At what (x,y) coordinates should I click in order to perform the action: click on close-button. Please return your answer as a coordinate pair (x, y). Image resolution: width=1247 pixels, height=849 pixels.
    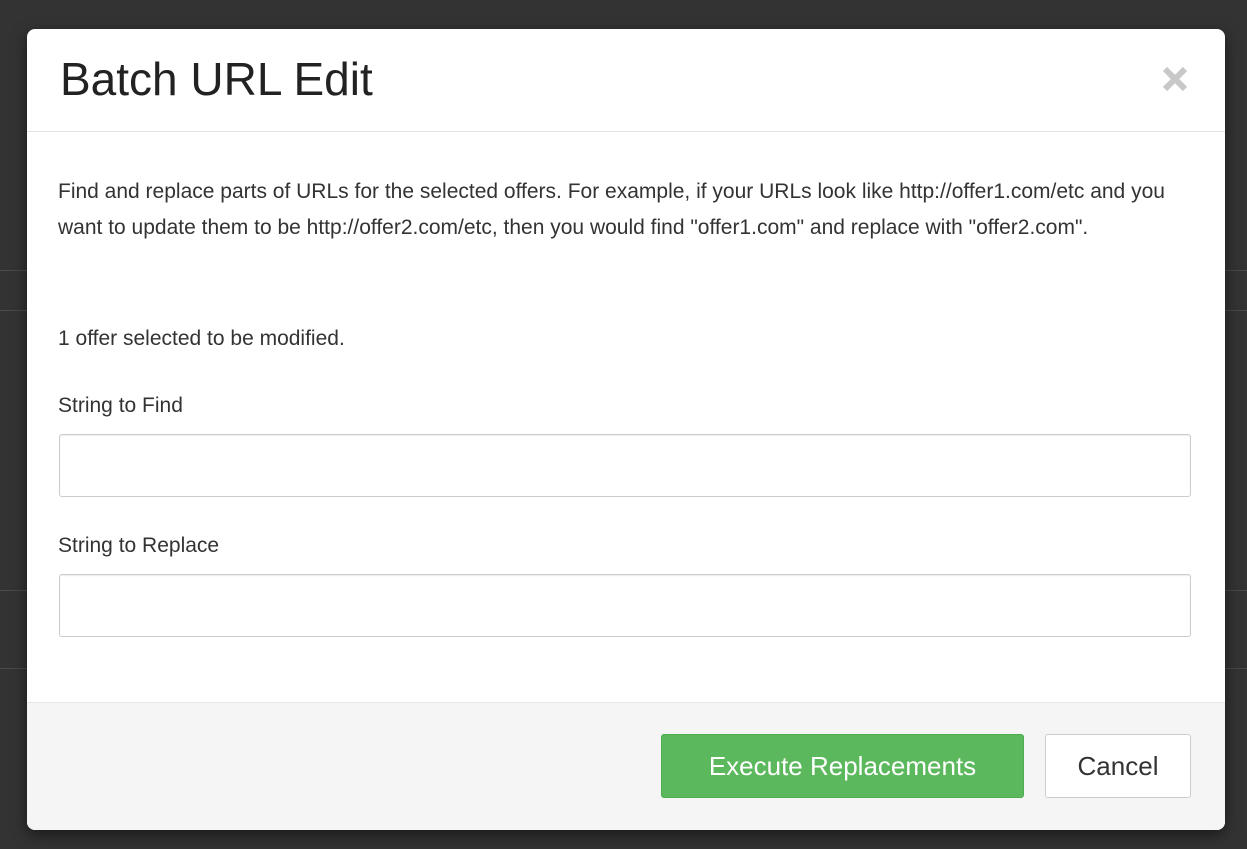
    Looking at the image, I should click on (1175, 79).